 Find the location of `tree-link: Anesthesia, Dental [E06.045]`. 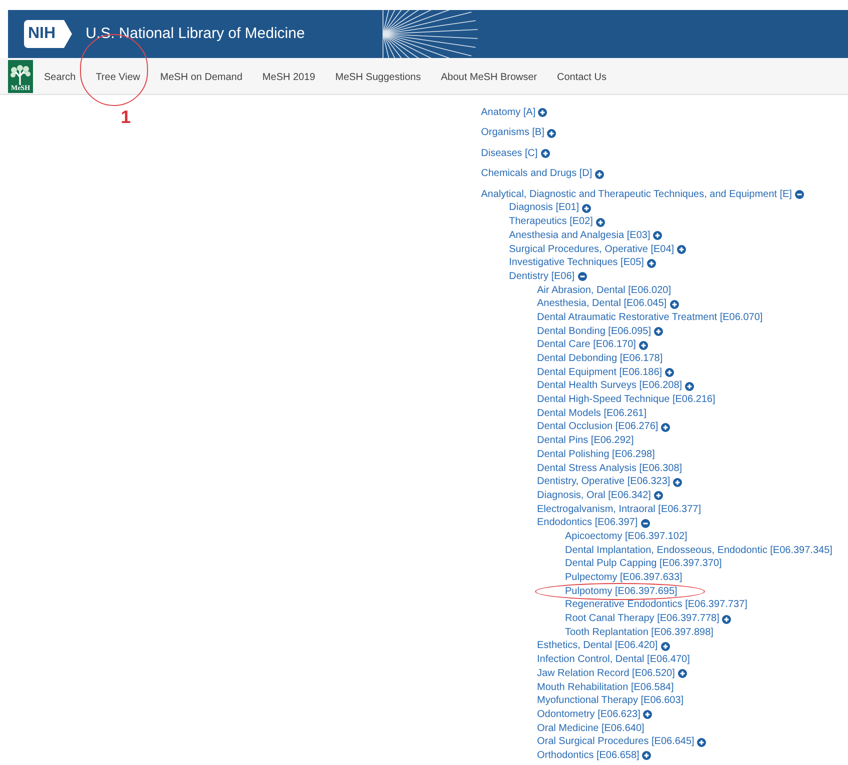

tree-link: Anesthesia, Dental [E06.045] is located at coordinates (602, 304).